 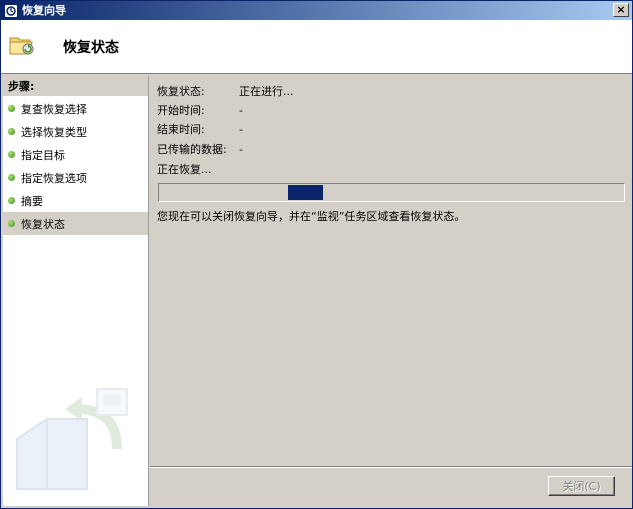 What do you see at coordinates (181, 129) in the screenshot?
I see `end-time-label: 结束时间:` at bounding box center [181, 129].